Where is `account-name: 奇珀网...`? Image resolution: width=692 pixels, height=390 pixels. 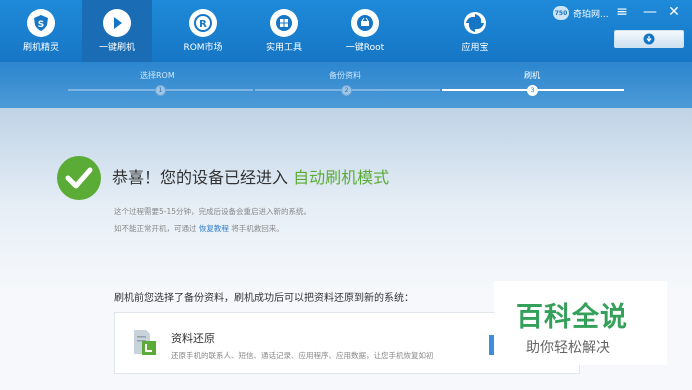 account-name: 奇珀网... is located at coordinates (591, 14).